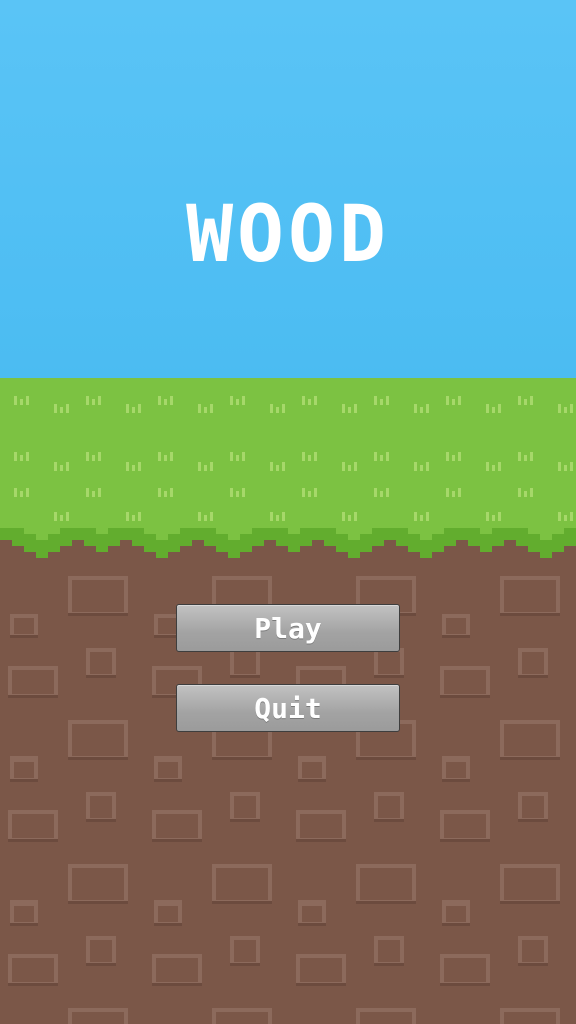 This screenshot has height=1024, width=576. I want to click on game-title: WOOD, so click(288, 235).